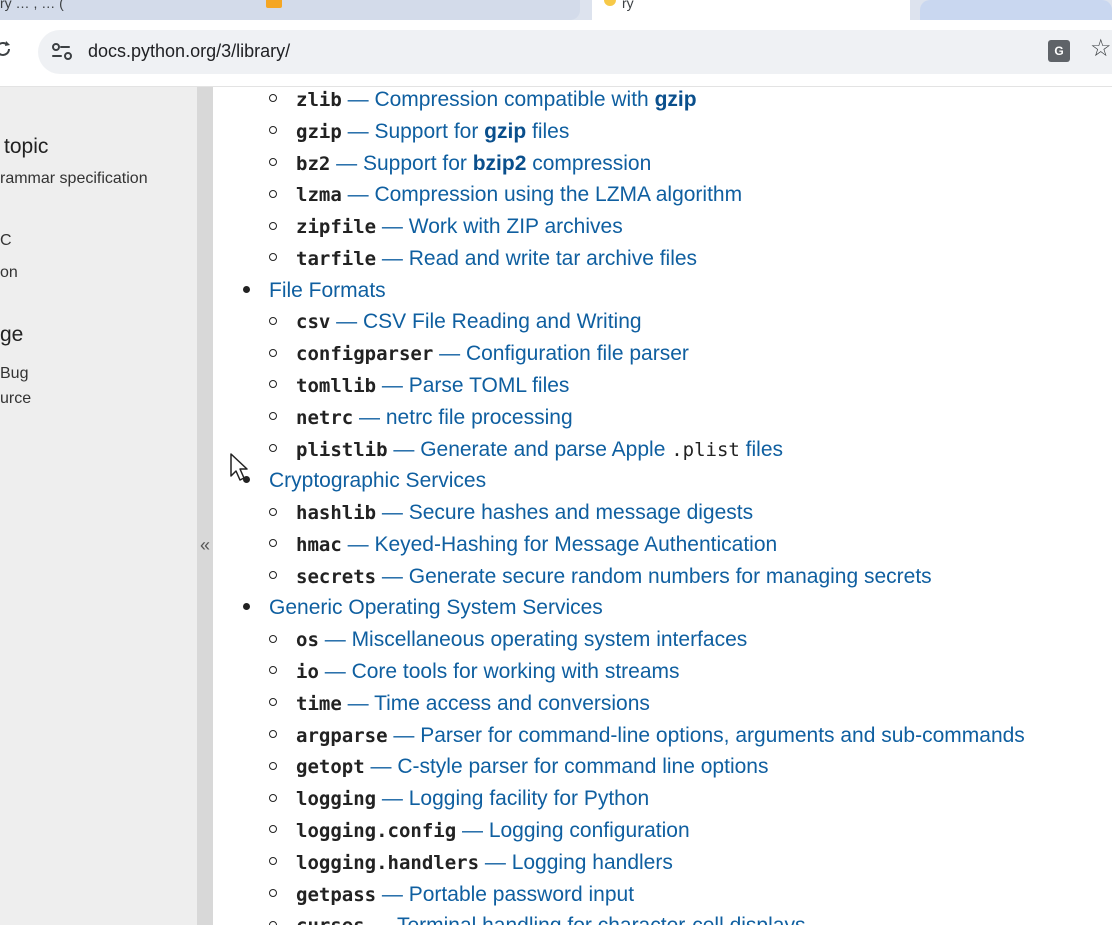 This screenshot has width=1112, height=925. I want to click on site-info-icon, so click(62, 52).